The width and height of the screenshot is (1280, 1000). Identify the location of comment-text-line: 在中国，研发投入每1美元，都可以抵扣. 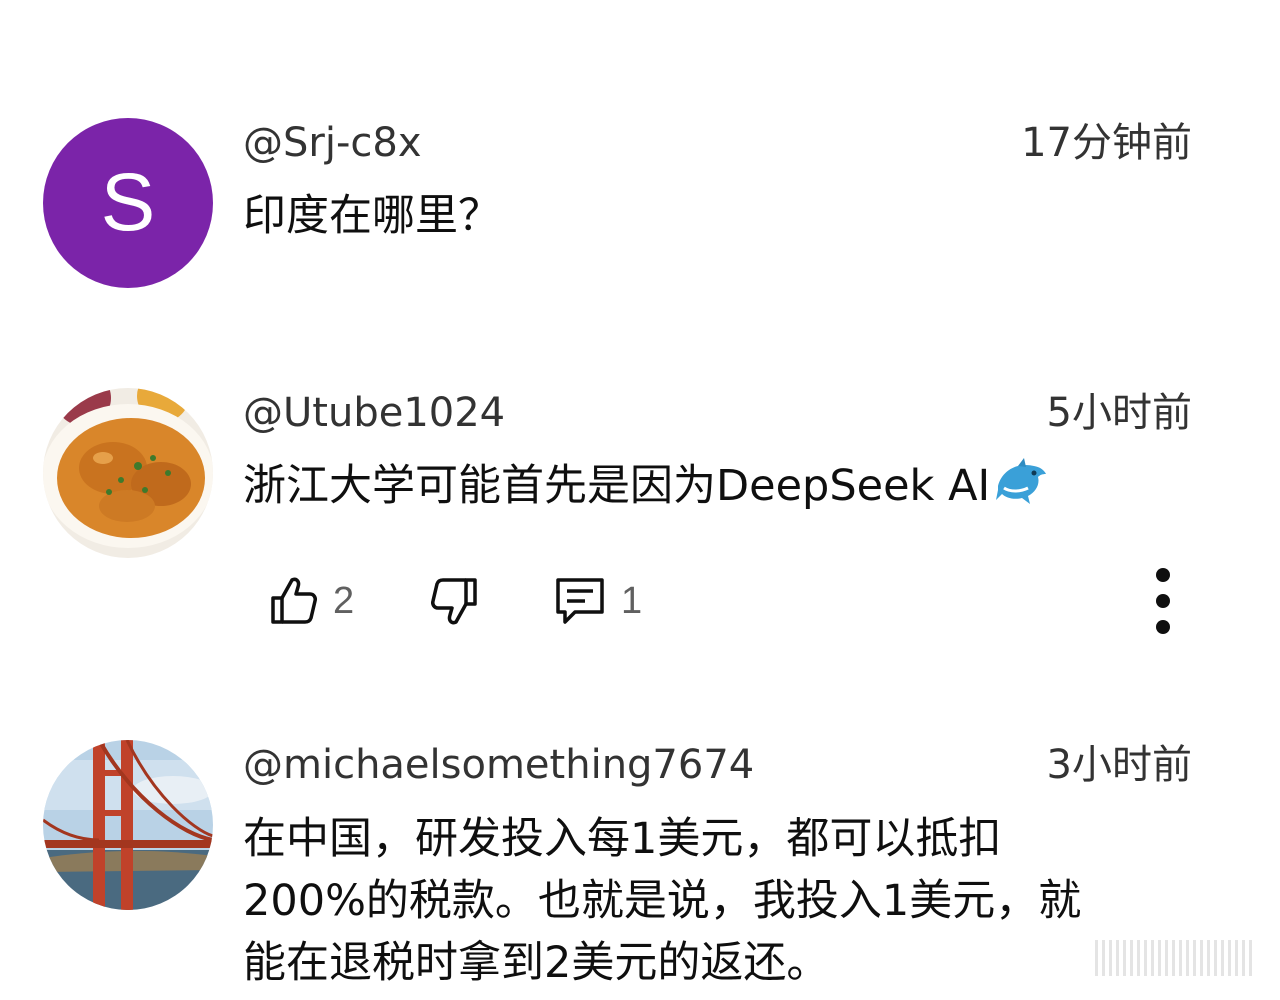
(622, 839).